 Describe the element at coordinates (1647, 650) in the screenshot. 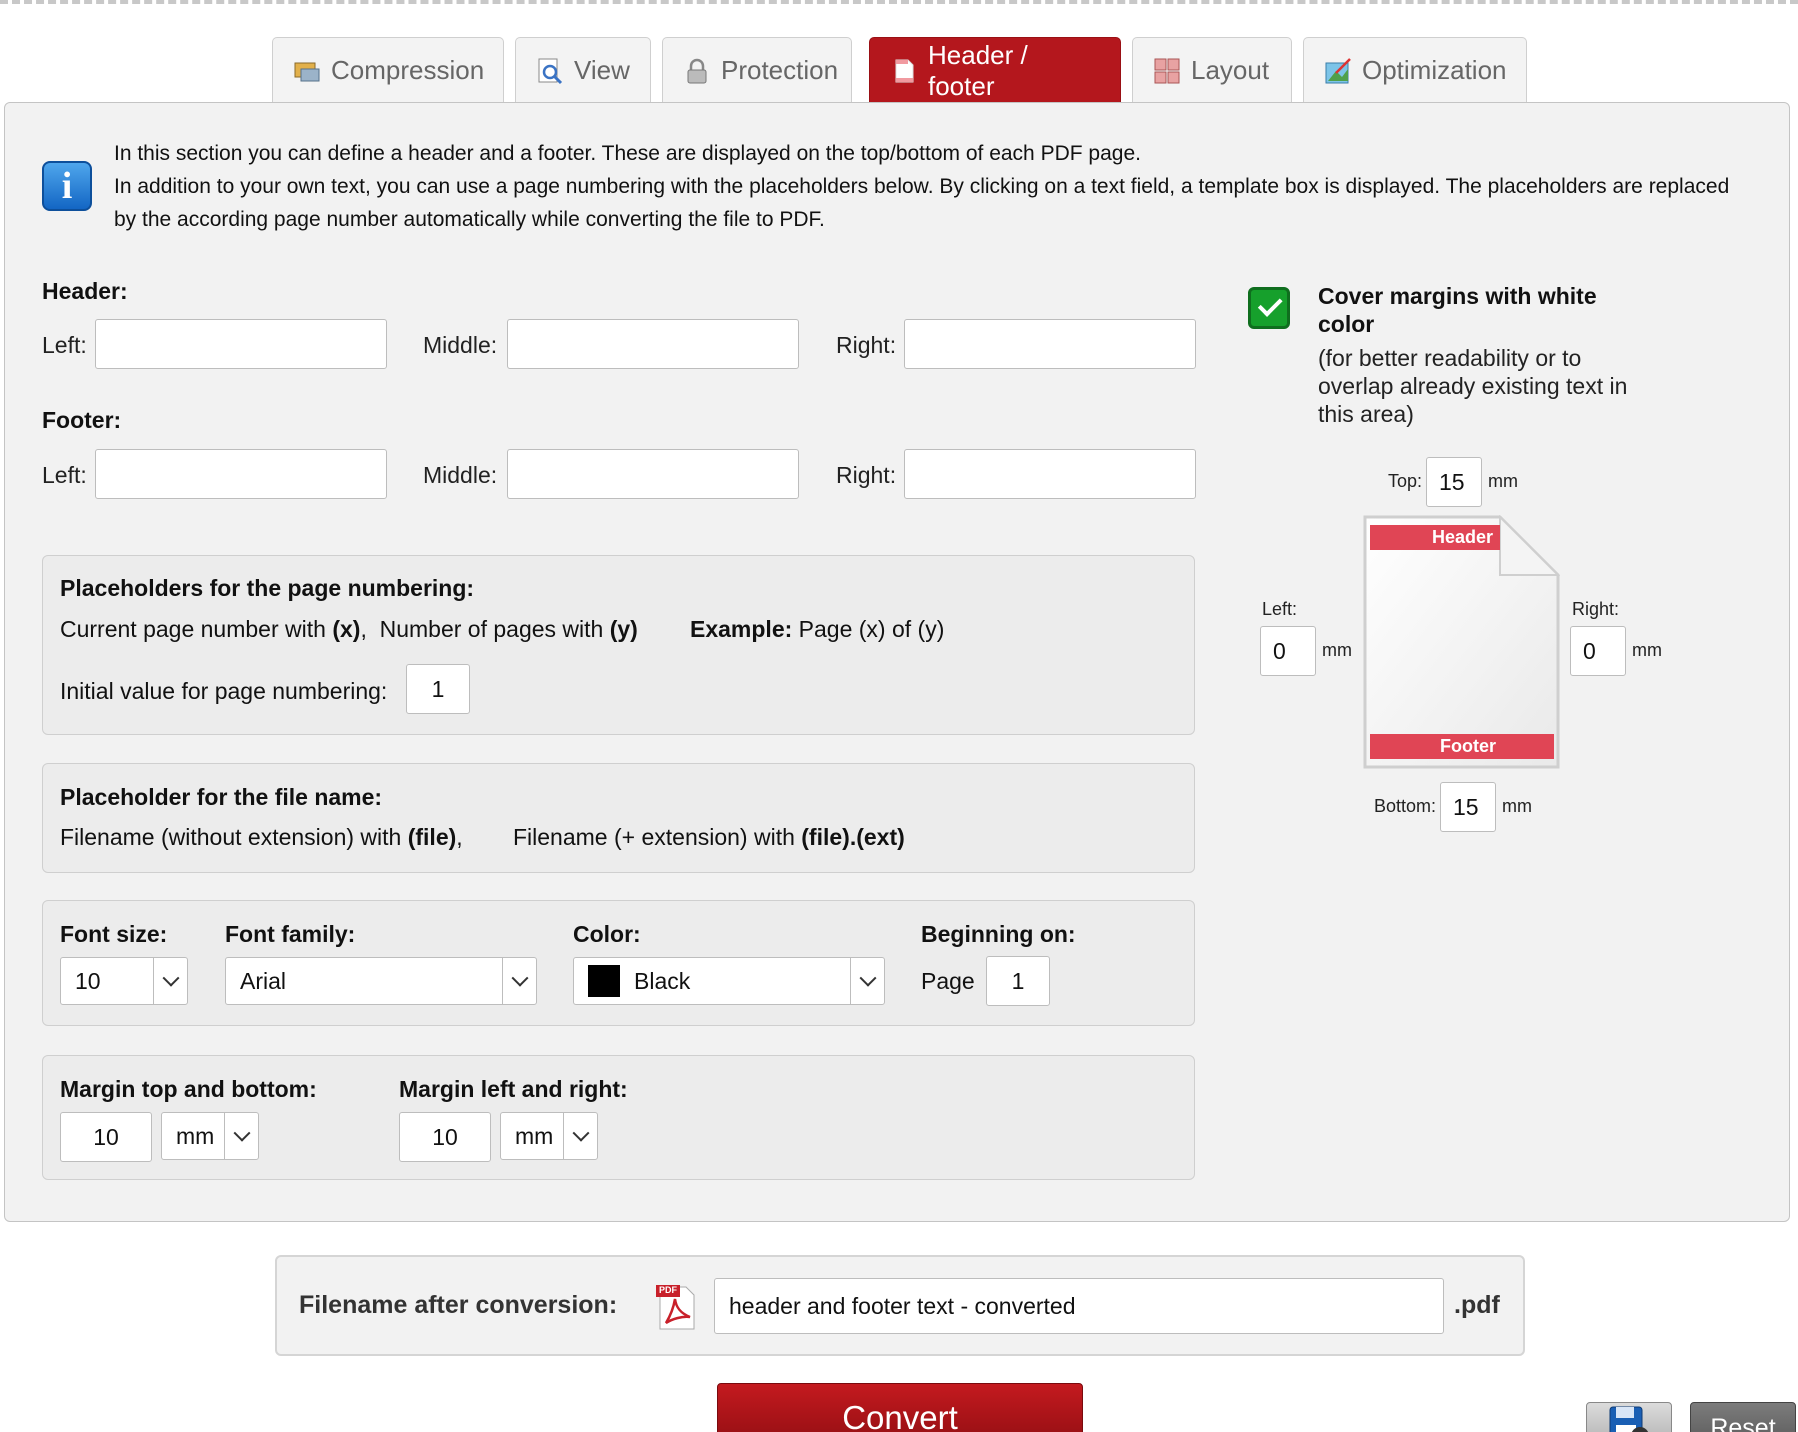

I see `cover-right-unit: mm` at that location.